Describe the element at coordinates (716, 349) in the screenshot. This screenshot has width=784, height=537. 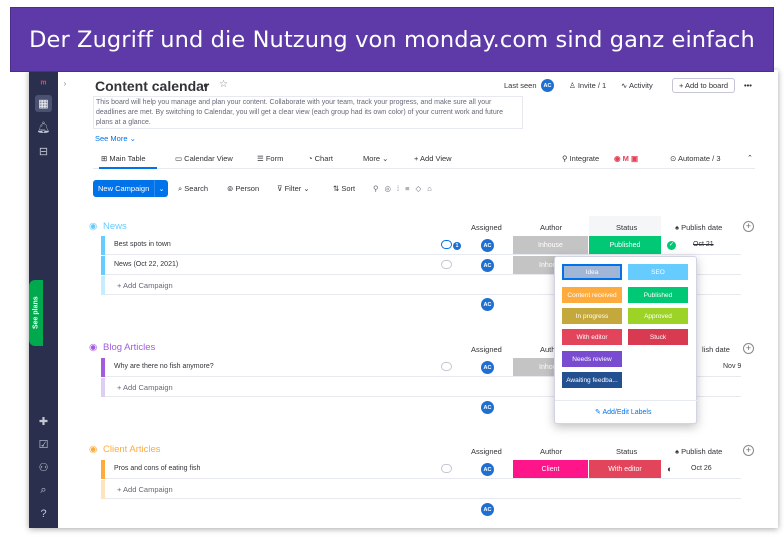
I see `column-header-publish-date: lish date` at that location.